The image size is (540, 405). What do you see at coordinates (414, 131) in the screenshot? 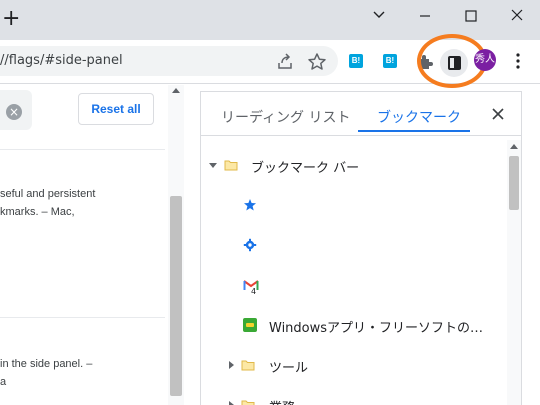
I see `active-tab-indicator` at bounding box center [414, 131].